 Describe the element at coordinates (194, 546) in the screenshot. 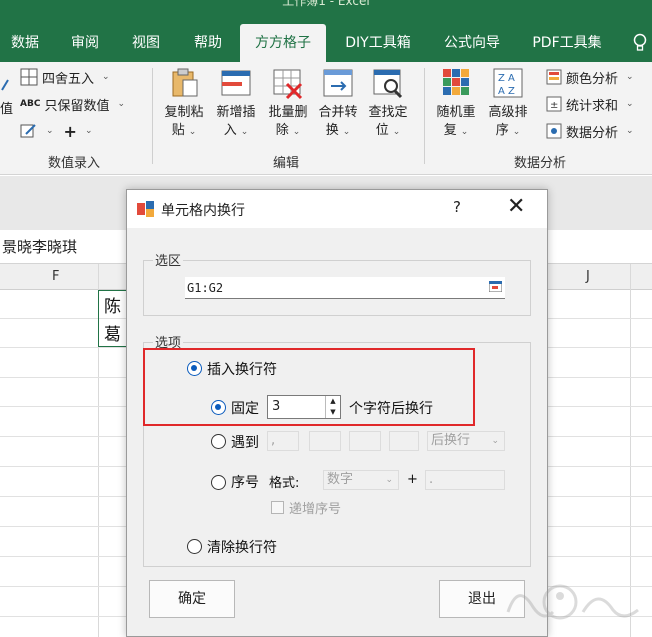

I see `clear-linebreak-radio` at that location.